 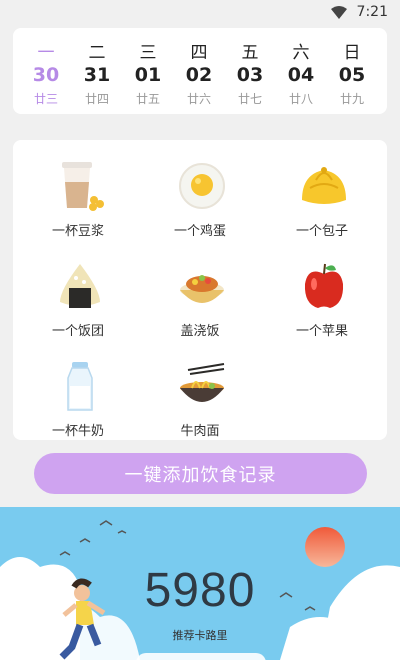 I want to click on recommended-calories-value: 5980, so click(x=200, y=590).